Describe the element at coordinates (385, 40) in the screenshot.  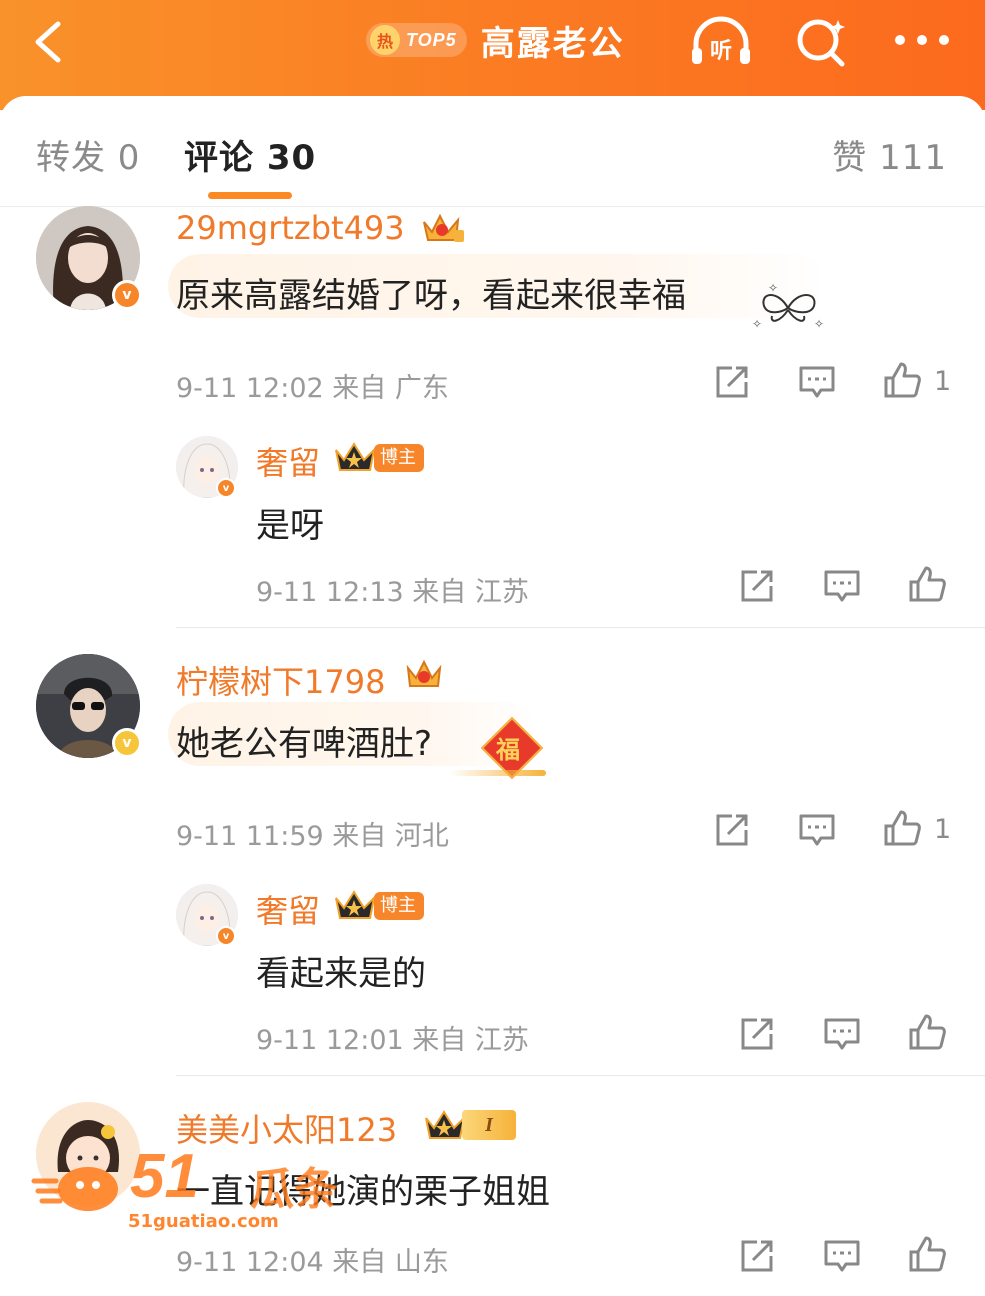
I see `hot-flame-icon: 热` at that location.